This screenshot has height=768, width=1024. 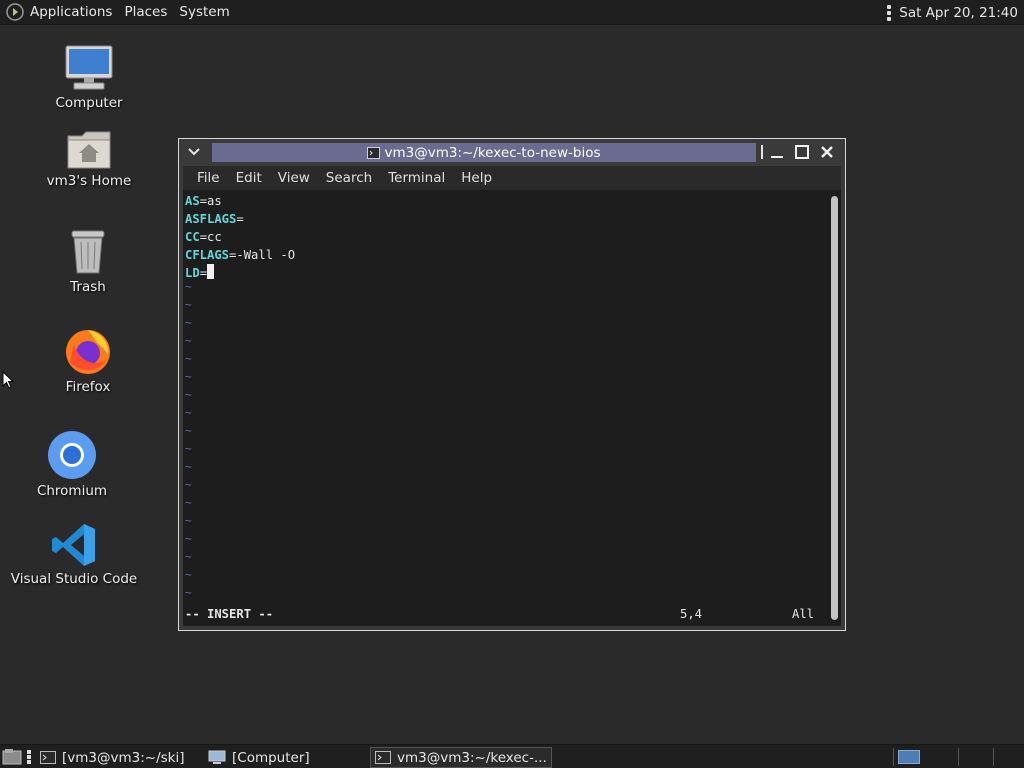 I want to click on menu-edit: Edit, so click(x=249, y=178).